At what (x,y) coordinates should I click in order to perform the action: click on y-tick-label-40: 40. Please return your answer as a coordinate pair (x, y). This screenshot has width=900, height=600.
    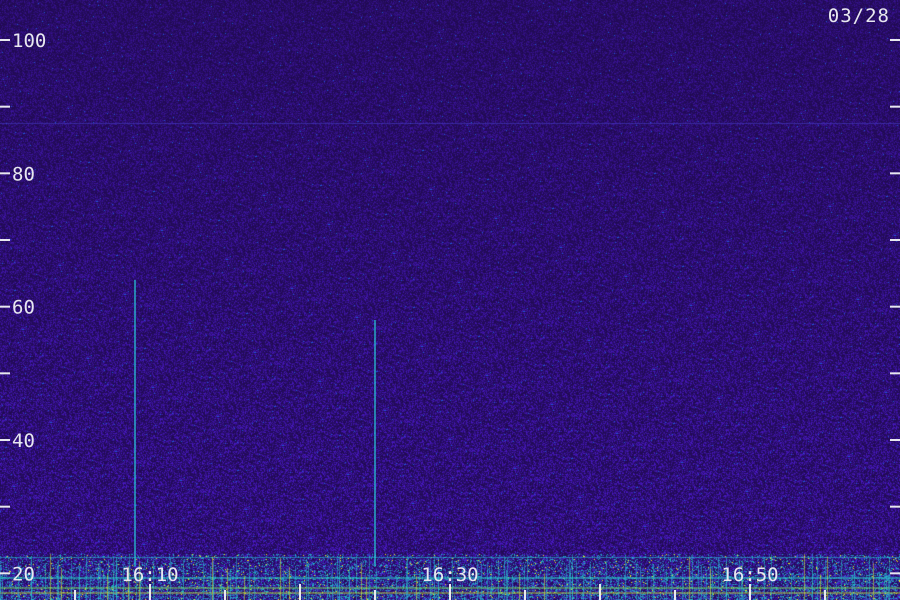
    Looking at the image, I should click on (23, 441).